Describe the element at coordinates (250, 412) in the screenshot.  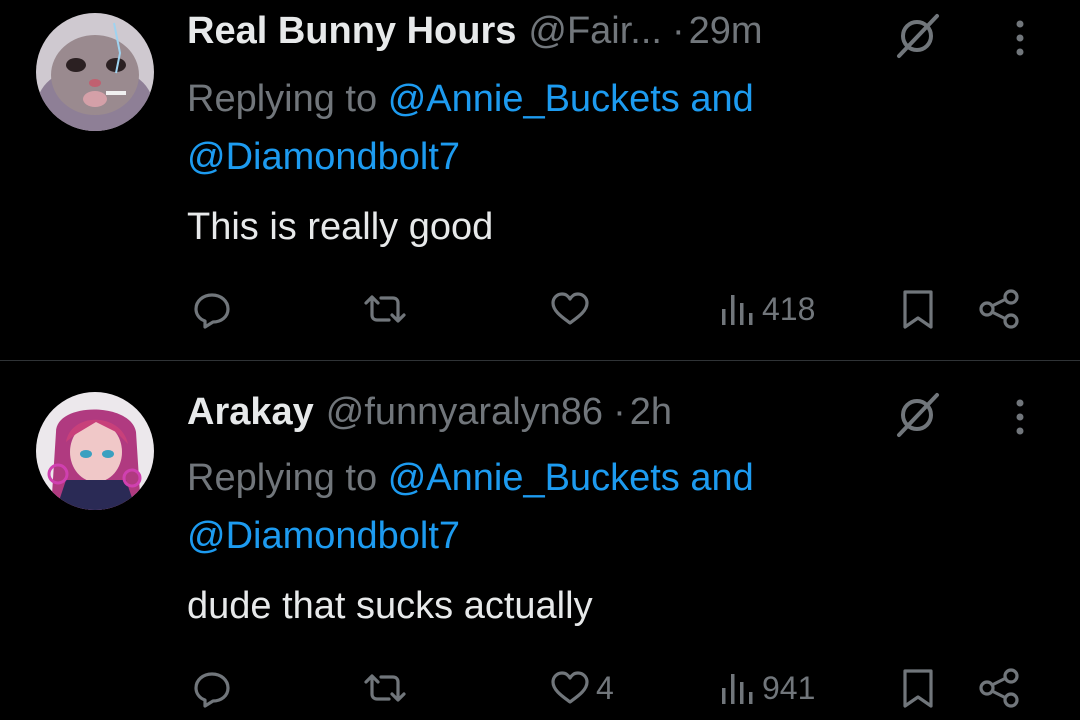
I see `display-name: Arakay` at that location.